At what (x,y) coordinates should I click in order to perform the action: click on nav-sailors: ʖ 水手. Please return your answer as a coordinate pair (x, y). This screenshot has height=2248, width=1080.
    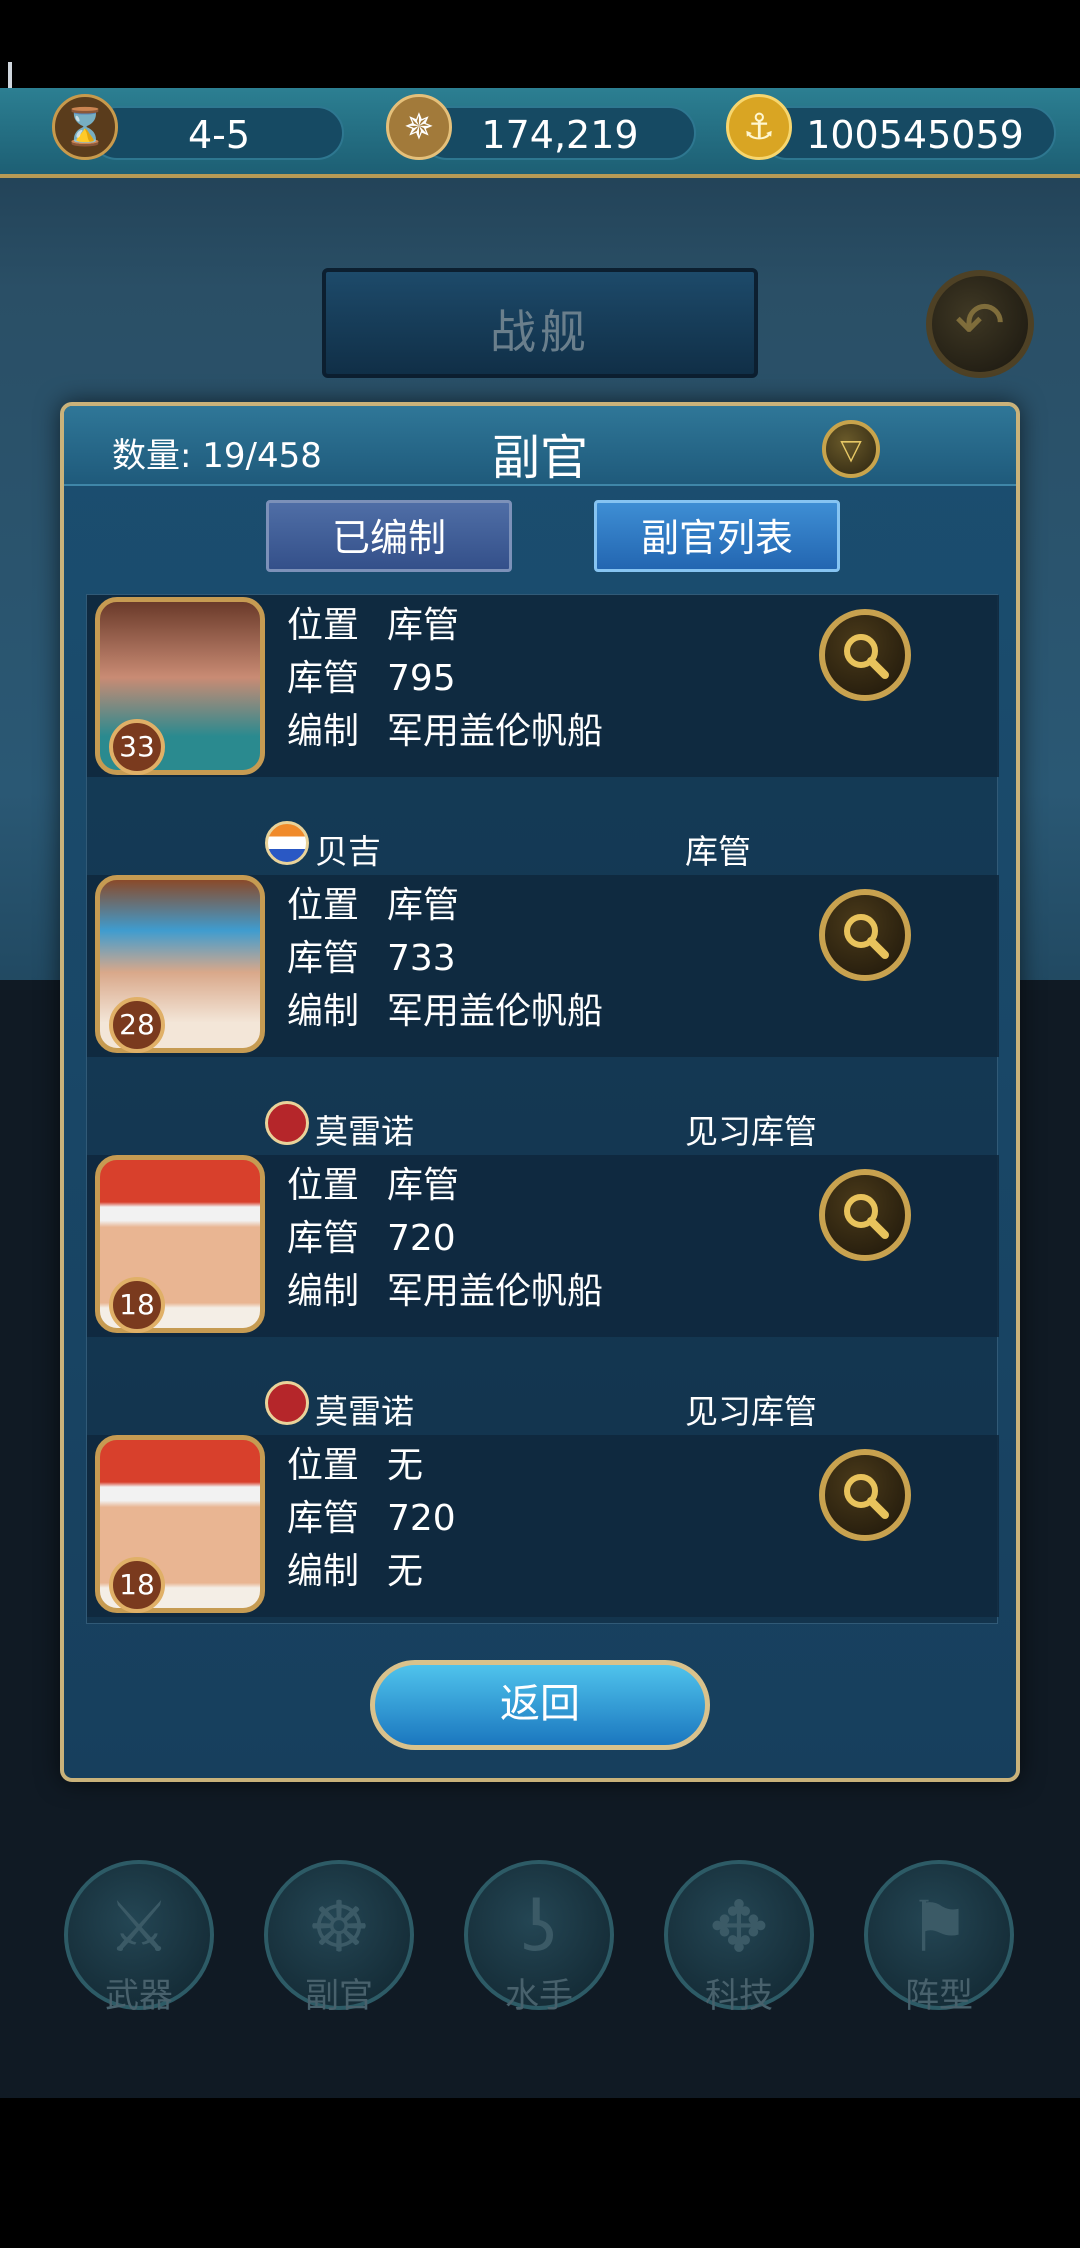
    Looking at the image, I should click on (539, 1938).